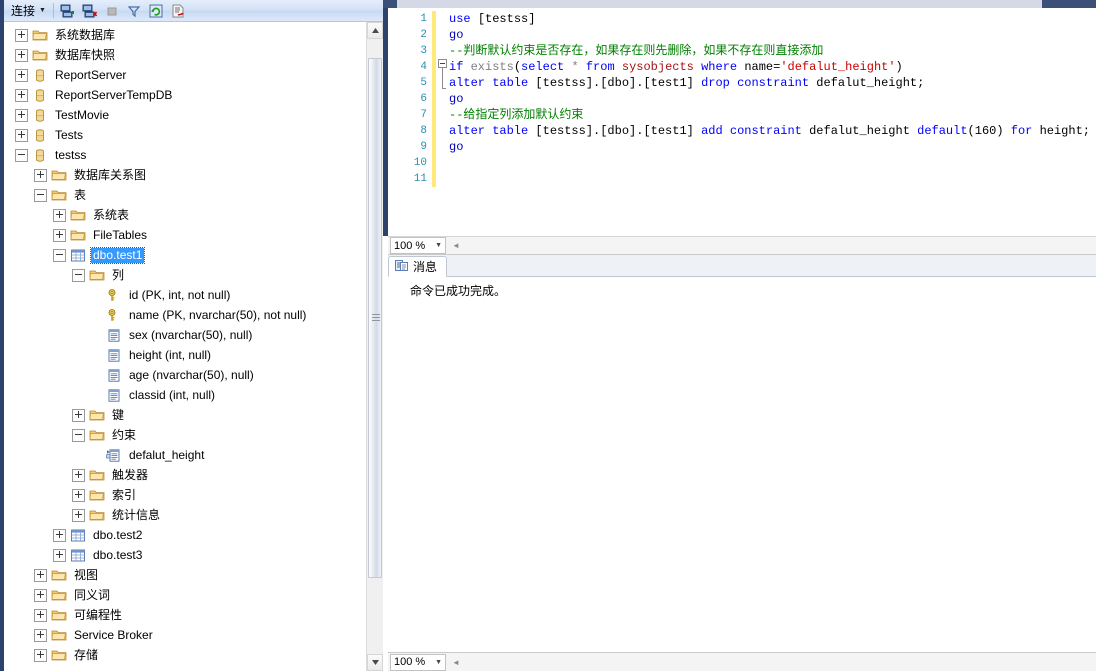  Describe the element at coordinates (185, 535) in the screenshot. I see `tree-node: dbo.test2` at that location.